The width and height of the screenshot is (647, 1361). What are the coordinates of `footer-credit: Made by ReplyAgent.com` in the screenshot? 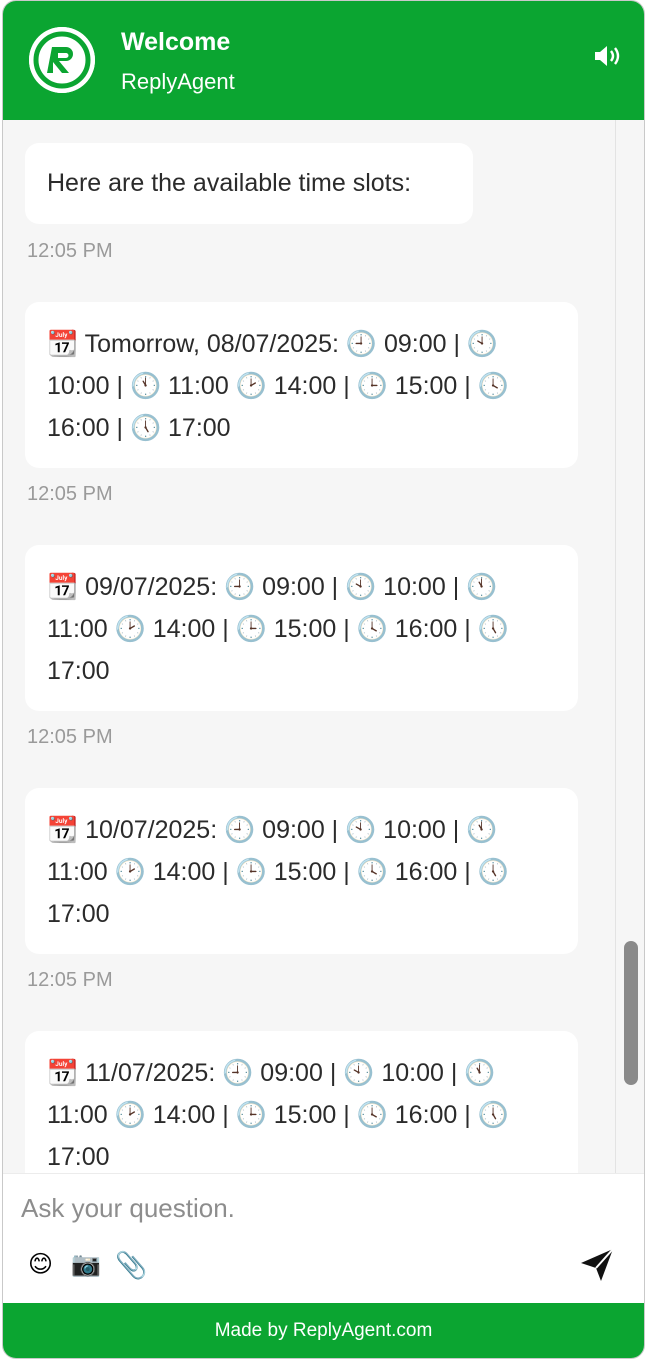 It's located at (323, 1330).